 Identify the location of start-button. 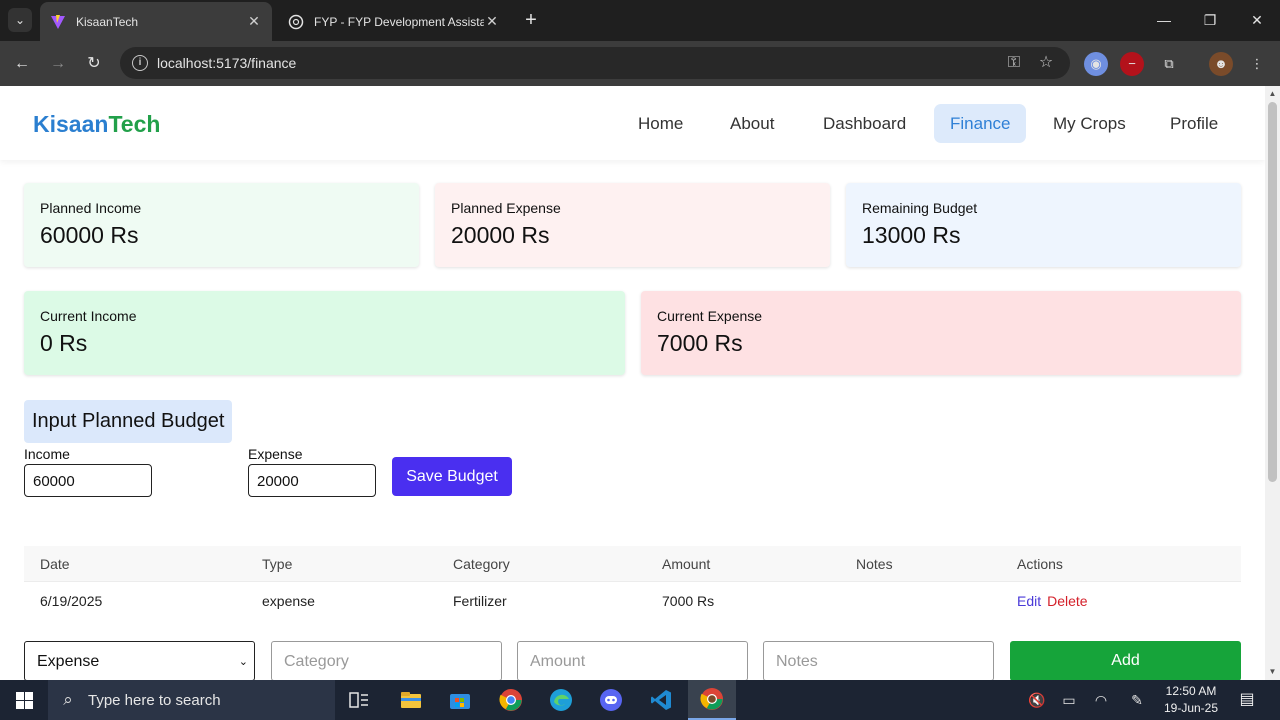
(24, 700).